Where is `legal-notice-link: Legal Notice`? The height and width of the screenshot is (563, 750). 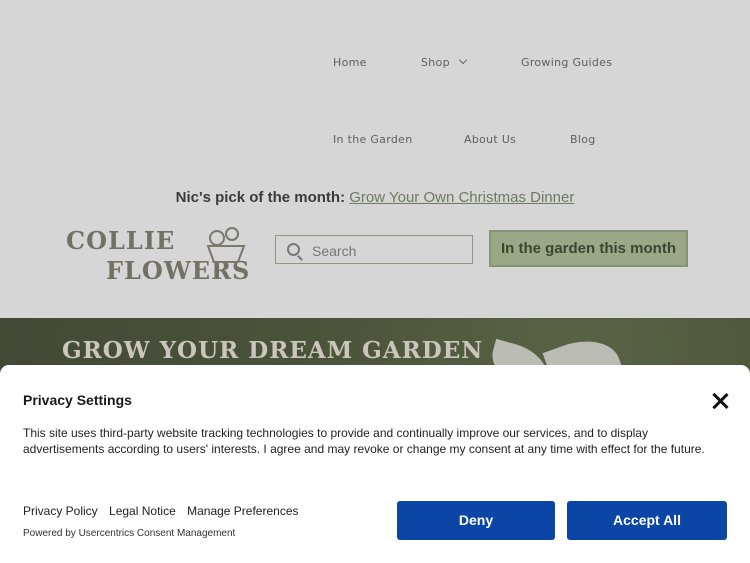 legal-notice-link: Legal Notice is located at coordinates (142, 511).